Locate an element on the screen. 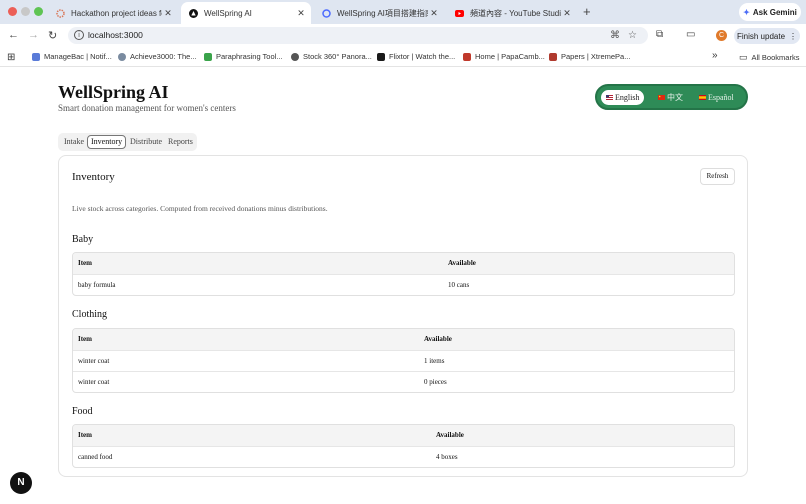 This screenshot has width=806, height=504. more-menu-icon: ⋮ is located at coordinates (793, 36).